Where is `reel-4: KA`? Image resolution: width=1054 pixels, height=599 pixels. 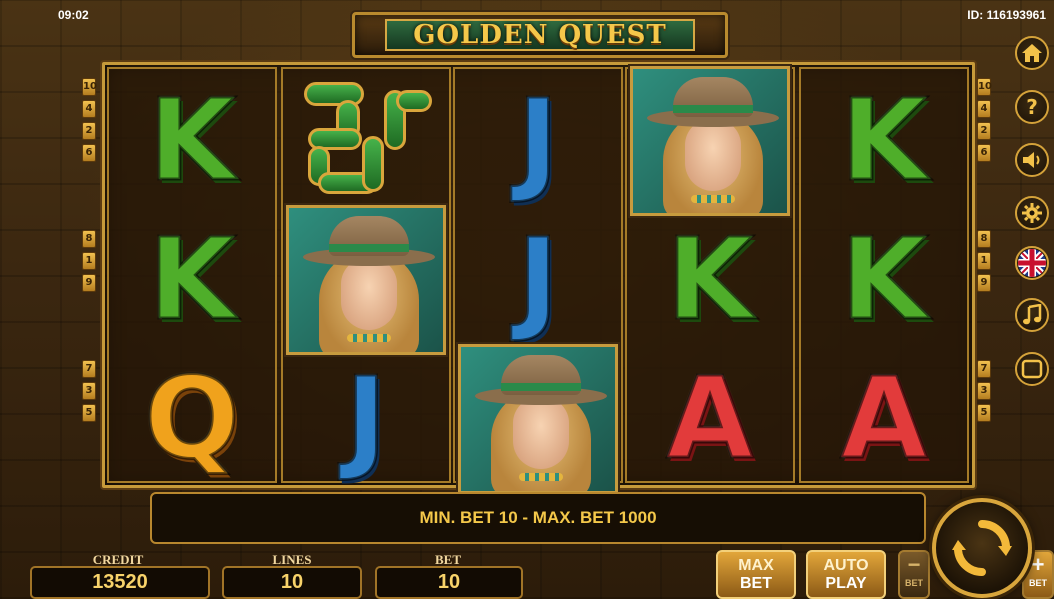
reel-4: KA is located at coordinates (710, 274).